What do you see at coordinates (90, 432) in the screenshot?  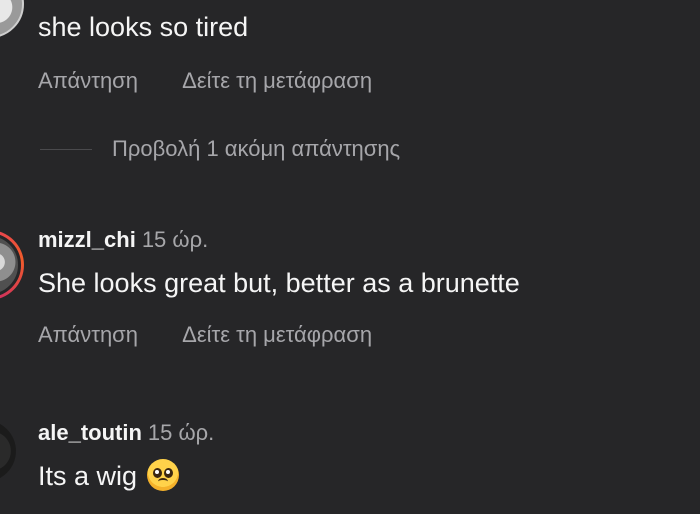 I see `username-link: ale_toutin` at bounding box center [90, 432].